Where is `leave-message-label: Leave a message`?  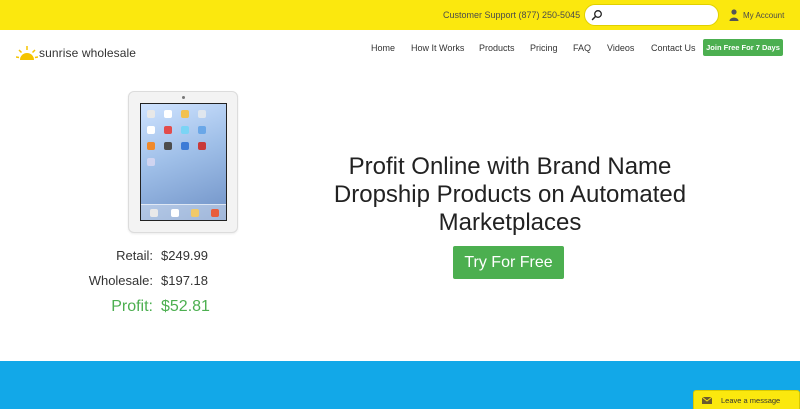 leave-message-label: Leave a message is located at coordinates (751, 400).